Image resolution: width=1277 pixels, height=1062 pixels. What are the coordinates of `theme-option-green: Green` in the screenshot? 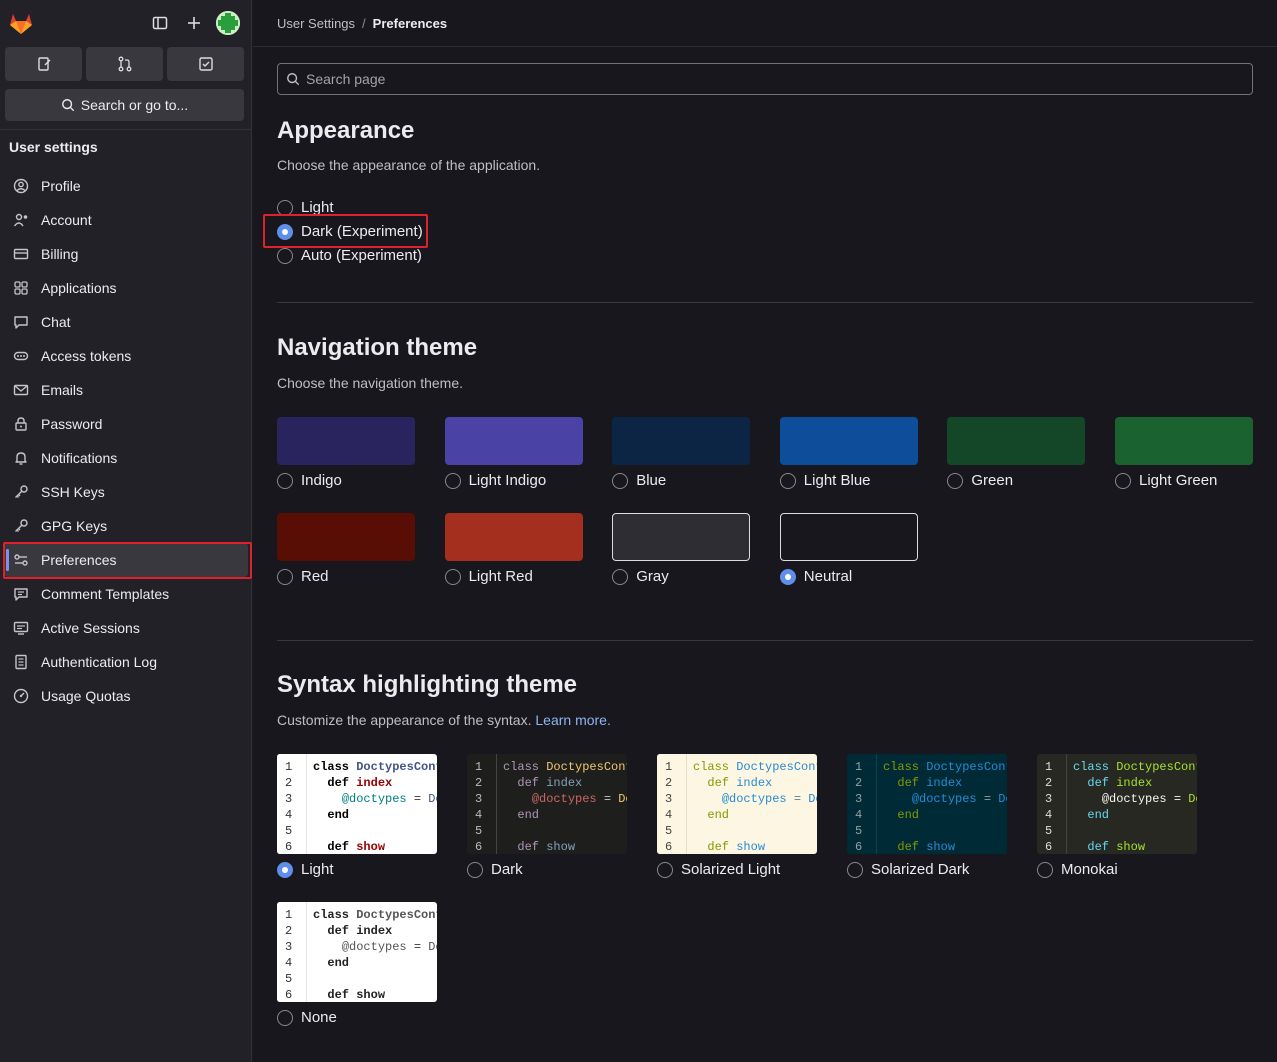 It's located at (980, 480).